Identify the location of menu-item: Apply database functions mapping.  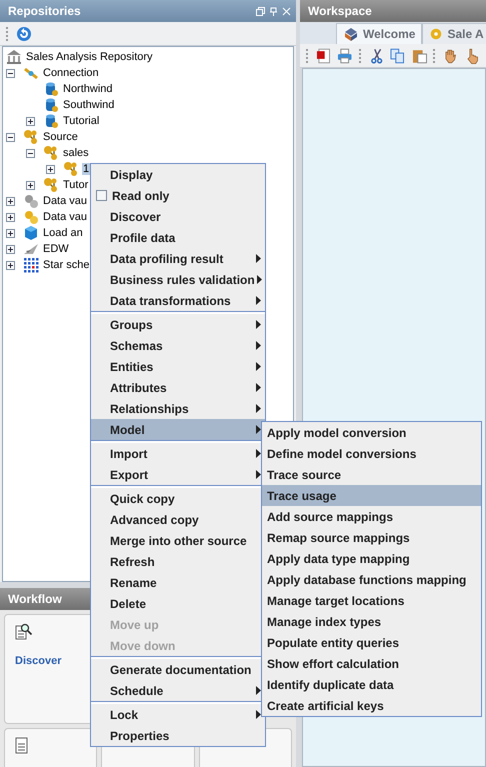
(371, 579).